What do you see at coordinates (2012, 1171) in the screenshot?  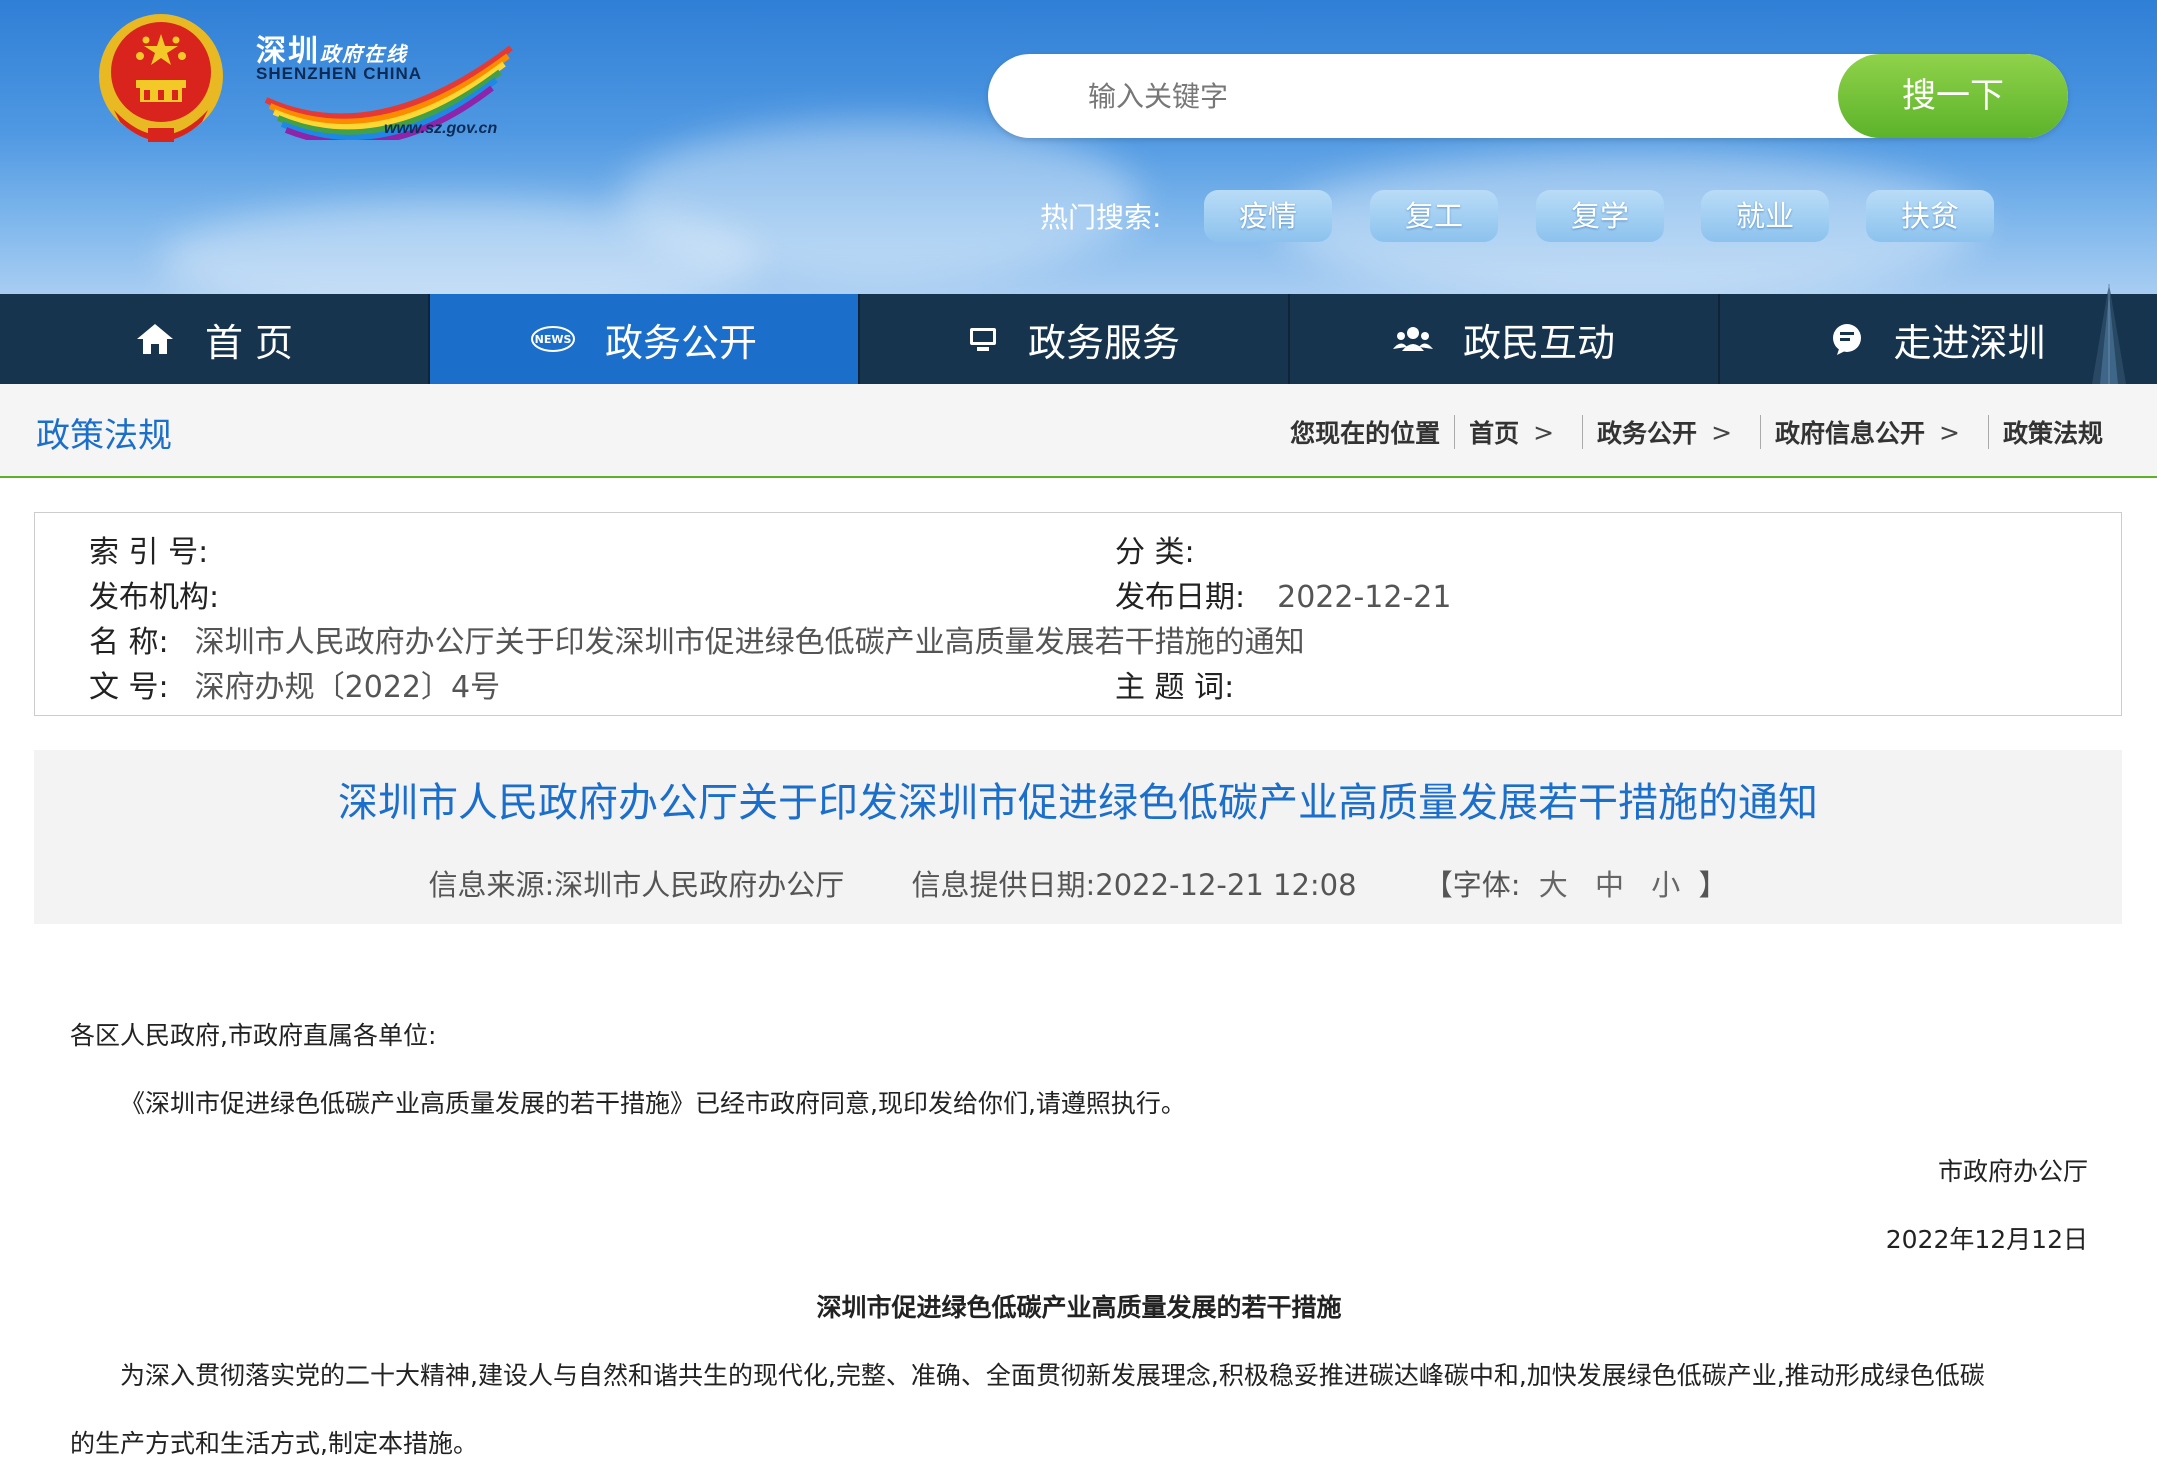 I see `signer: 市政府办公厅` at bounding box center [2012, 1171].